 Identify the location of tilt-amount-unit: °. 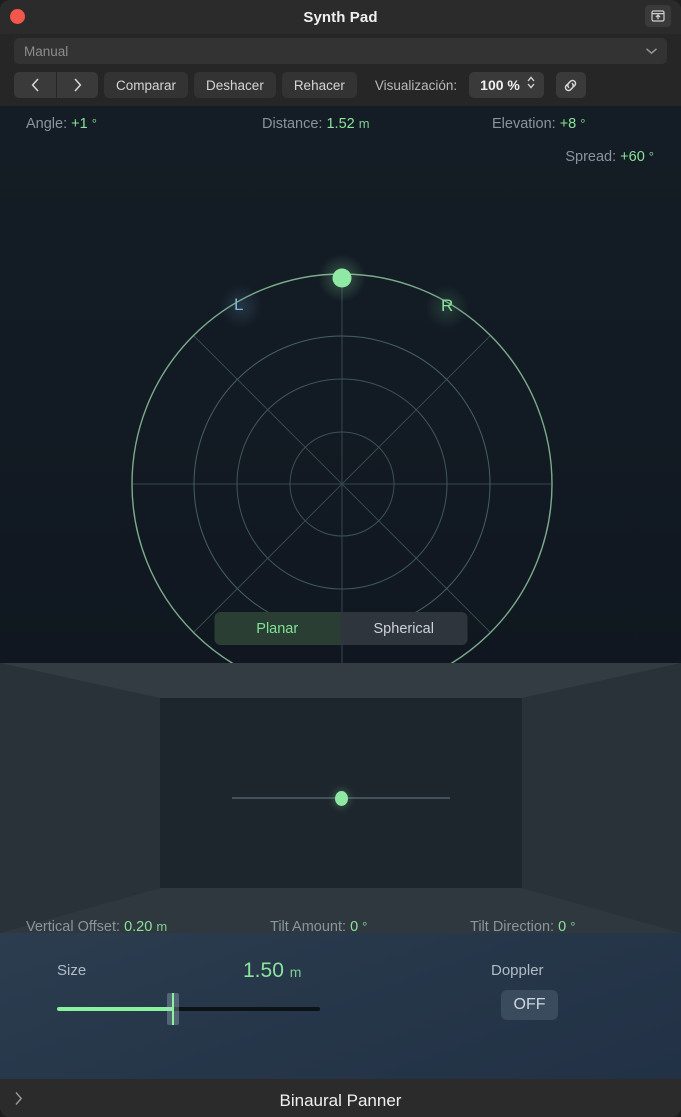
(365, 926).